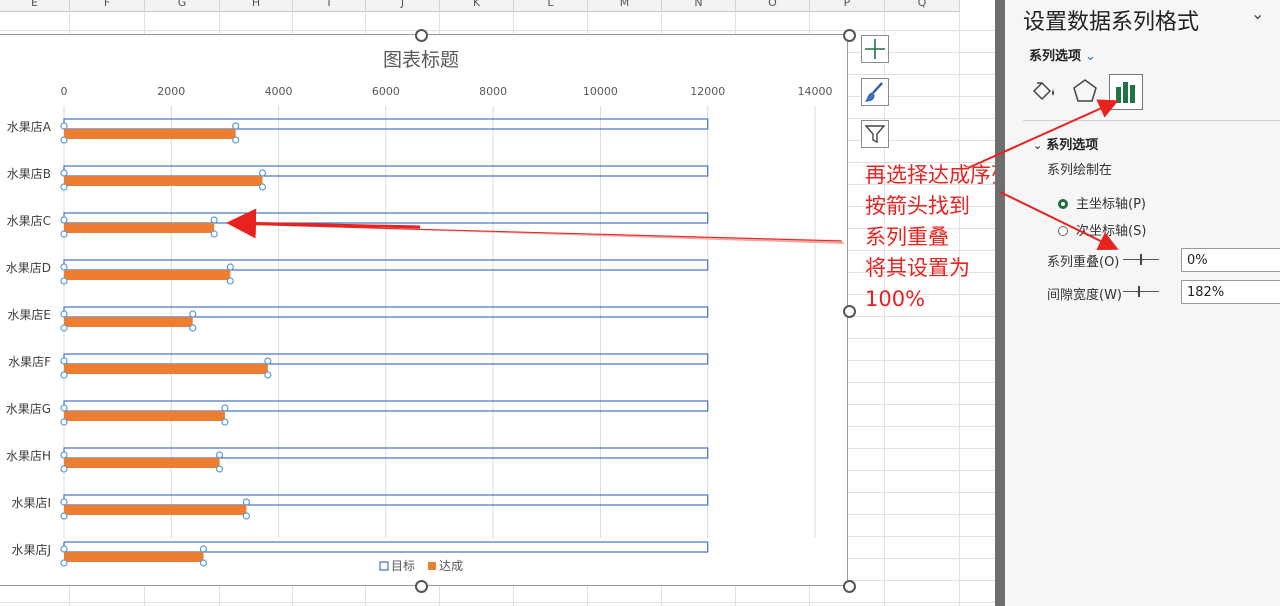  Describe the element at coordinates (1090, 56) in the screenshot. I see `chevron-down-icon: ⌄` at that location.